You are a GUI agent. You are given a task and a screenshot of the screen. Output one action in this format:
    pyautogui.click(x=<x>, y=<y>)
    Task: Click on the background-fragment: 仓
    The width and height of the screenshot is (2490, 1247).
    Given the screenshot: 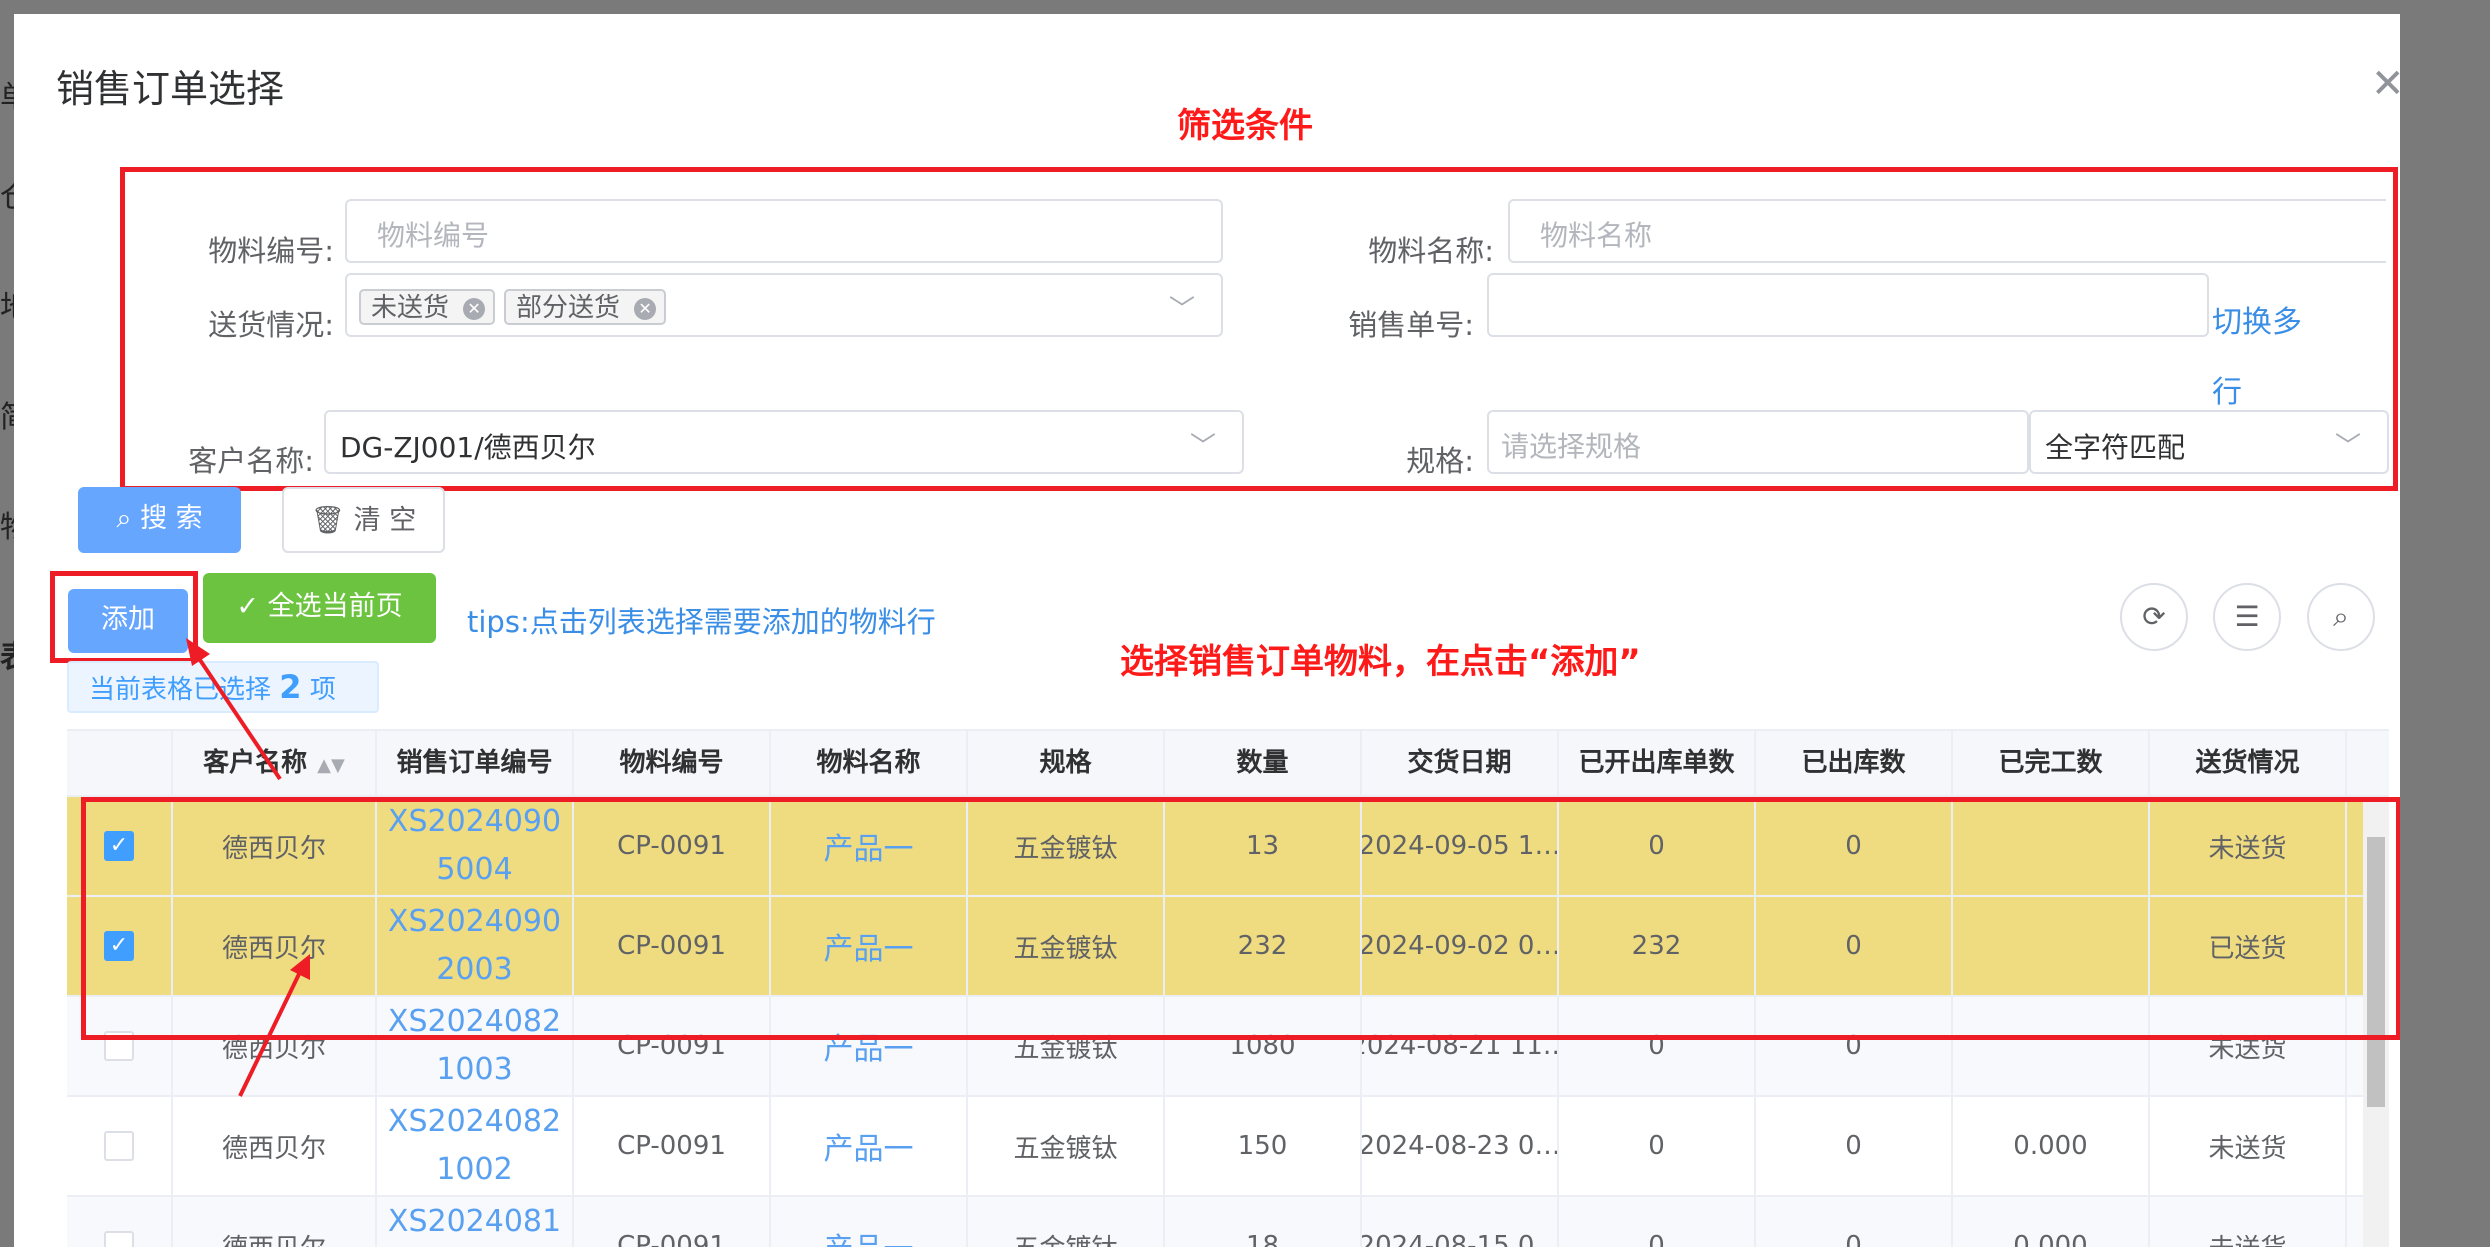 What is the action you would take?
    pyautogui.click(x=7, y=194)
    